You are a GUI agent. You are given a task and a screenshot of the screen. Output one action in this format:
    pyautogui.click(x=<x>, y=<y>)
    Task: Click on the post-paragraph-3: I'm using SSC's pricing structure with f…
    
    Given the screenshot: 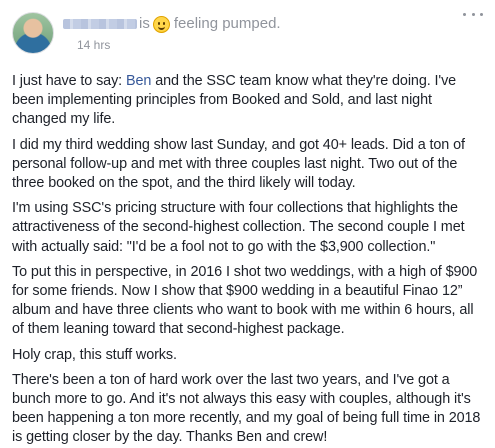 What is the action you would take?
    pyautogui.click(x=238, y=227)
    